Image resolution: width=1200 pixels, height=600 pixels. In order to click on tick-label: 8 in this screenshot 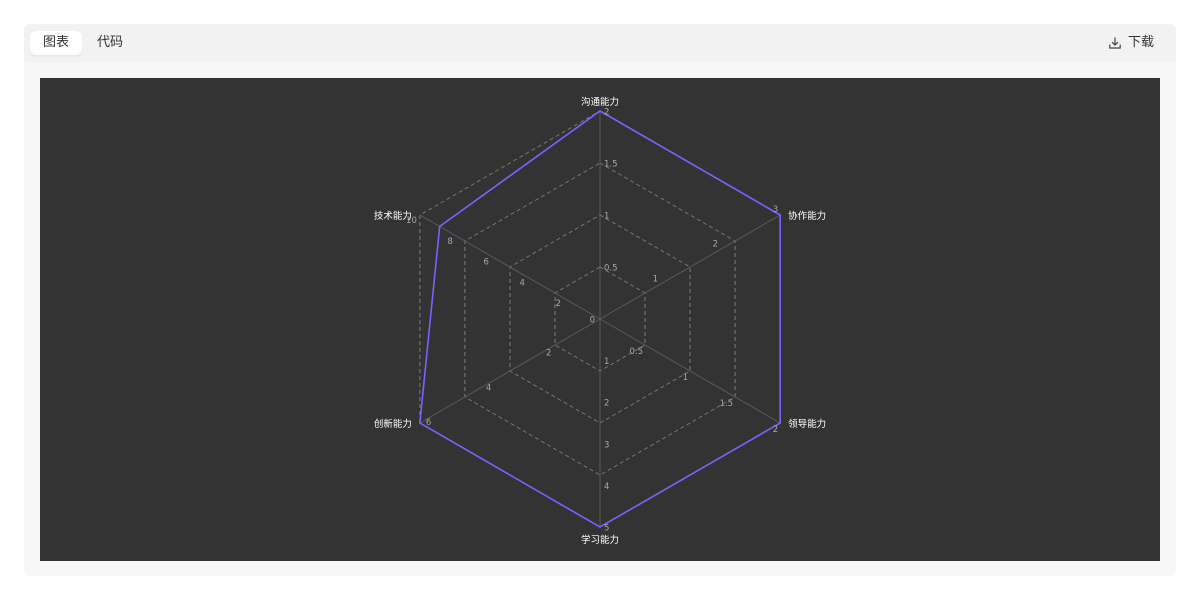, I will do `click(449, 242)`.